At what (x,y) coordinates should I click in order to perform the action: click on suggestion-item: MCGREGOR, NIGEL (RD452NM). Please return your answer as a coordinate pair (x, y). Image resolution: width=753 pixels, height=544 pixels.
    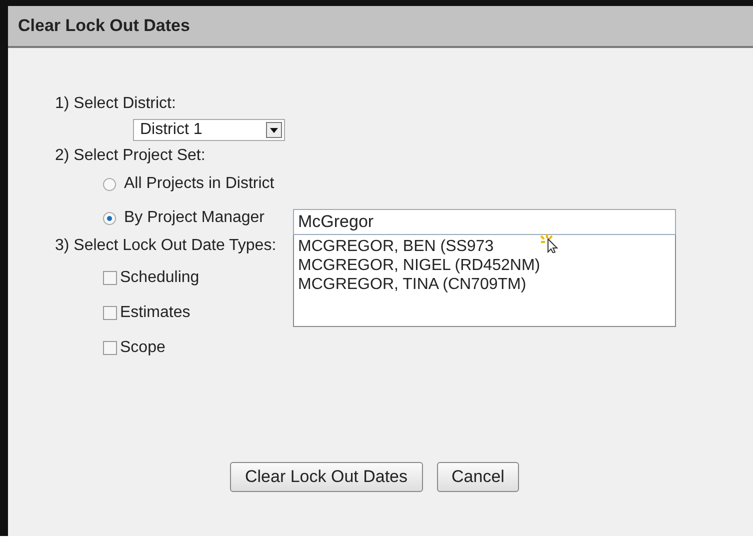
    Looking at the image, I should click on (419, 265).